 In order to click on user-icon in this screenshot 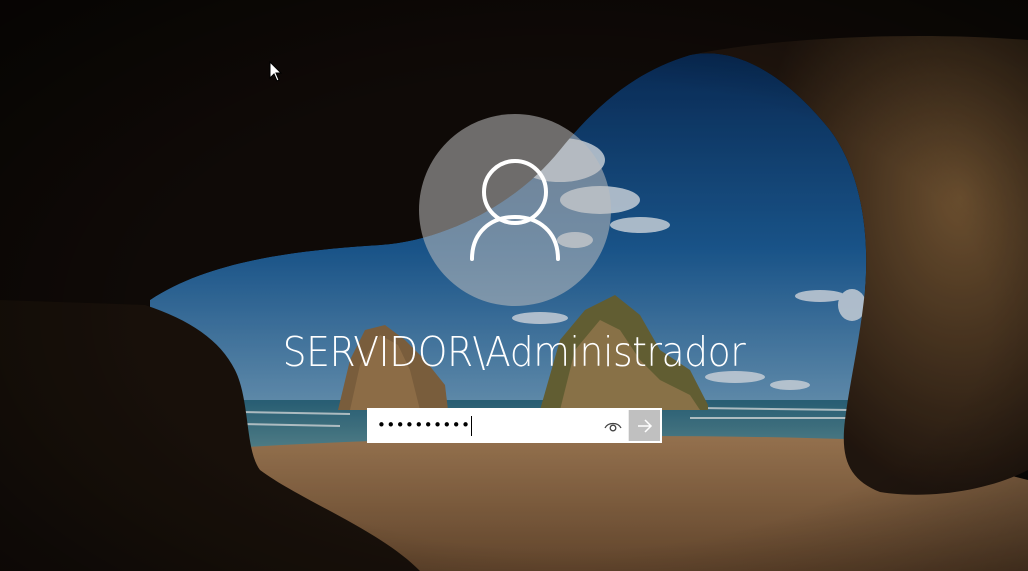, I will do `click(515, 210)`.